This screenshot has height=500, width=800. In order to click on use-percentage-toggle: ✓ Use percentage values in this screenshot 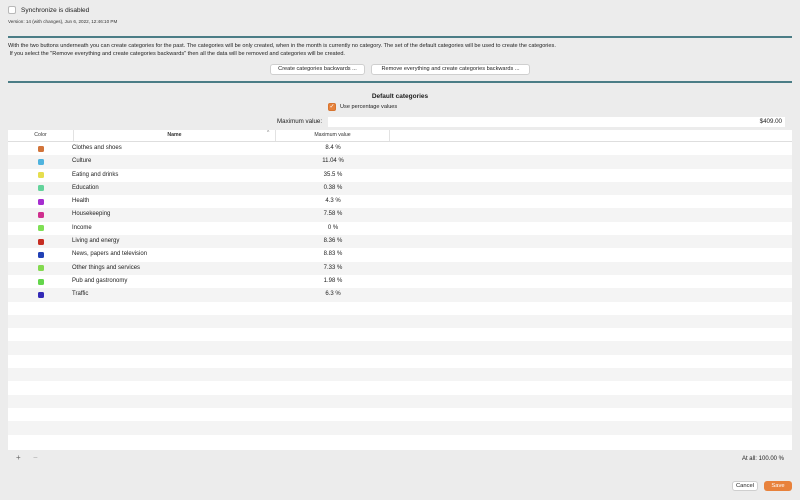, I will do `click(362, 107)`.